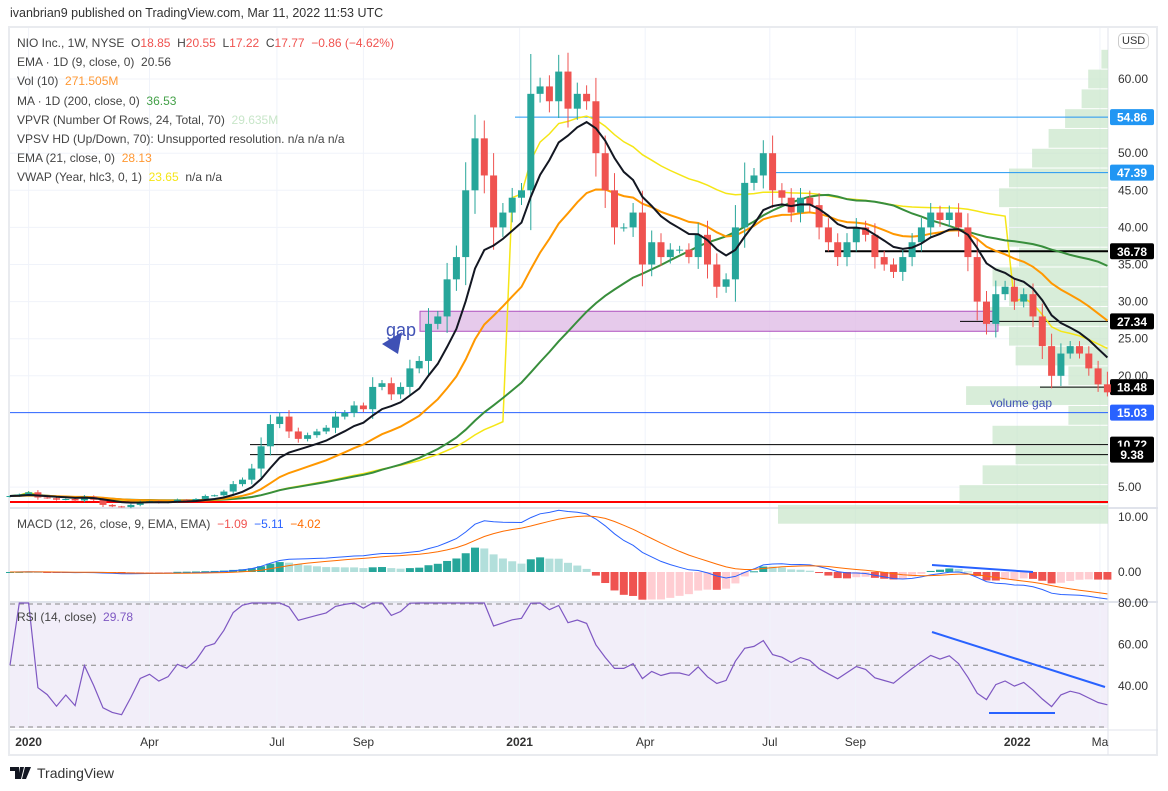 Image resolution: width=1168 pixels, height=791 pixels. Describe the element at coordinates (149, 742) in the screenshot. I see `time-tick-label: Apr` at that location.